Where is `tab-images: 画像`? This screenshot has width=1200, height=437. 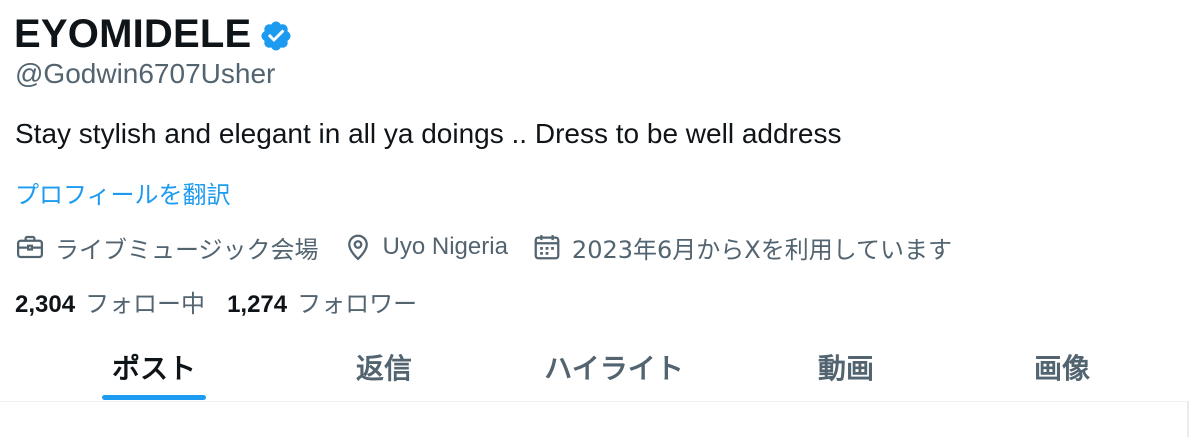
tab-images: 画像 is located at coordinates (1062, 367).